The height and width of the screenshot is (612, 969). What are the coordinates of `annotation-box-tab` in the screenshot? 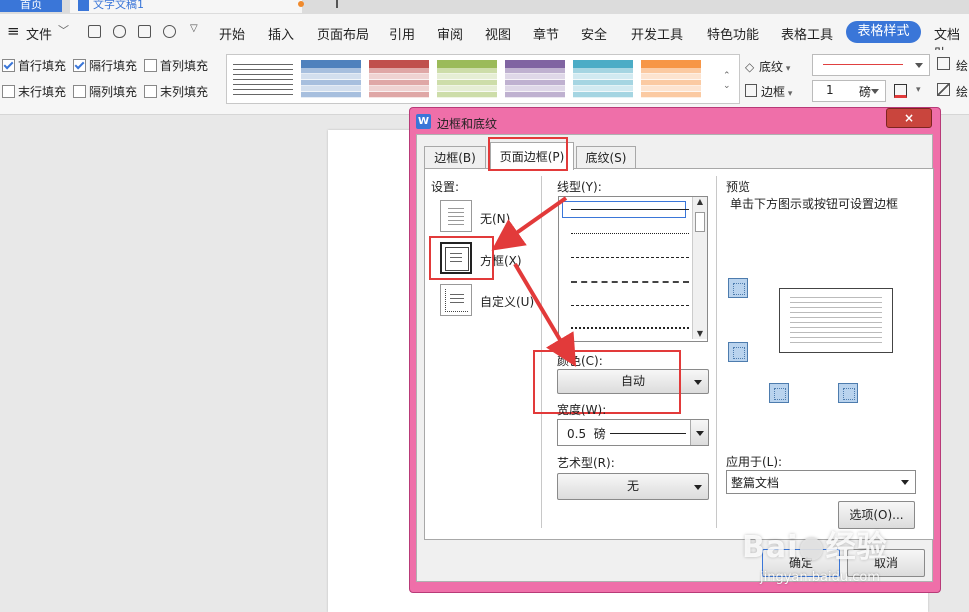 It's located at (528, 154).